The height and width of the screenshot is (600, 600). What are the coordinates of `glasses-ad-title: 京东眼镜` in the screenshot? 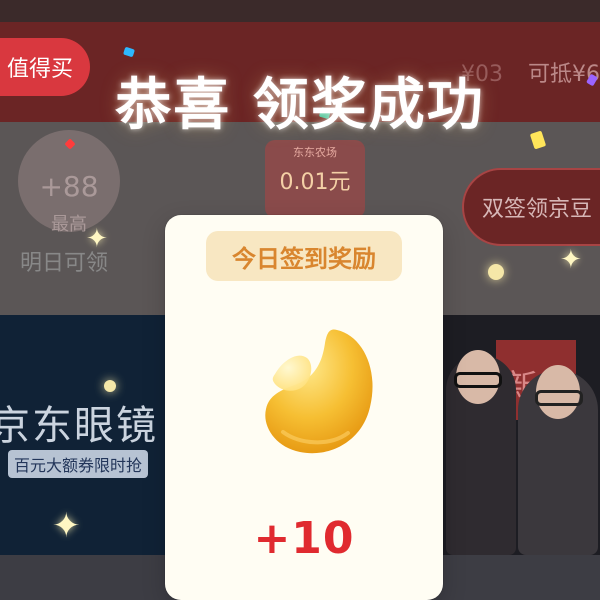 It's located at (79, 426).